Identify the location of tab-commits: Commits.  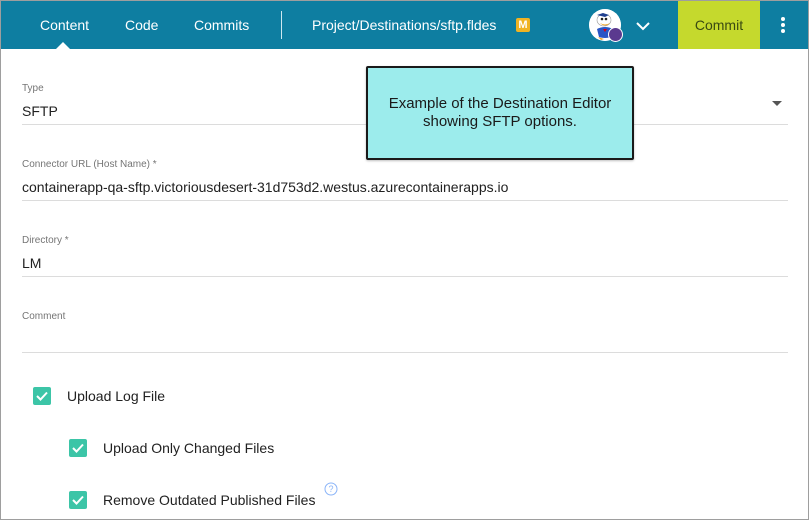
(221, 25).